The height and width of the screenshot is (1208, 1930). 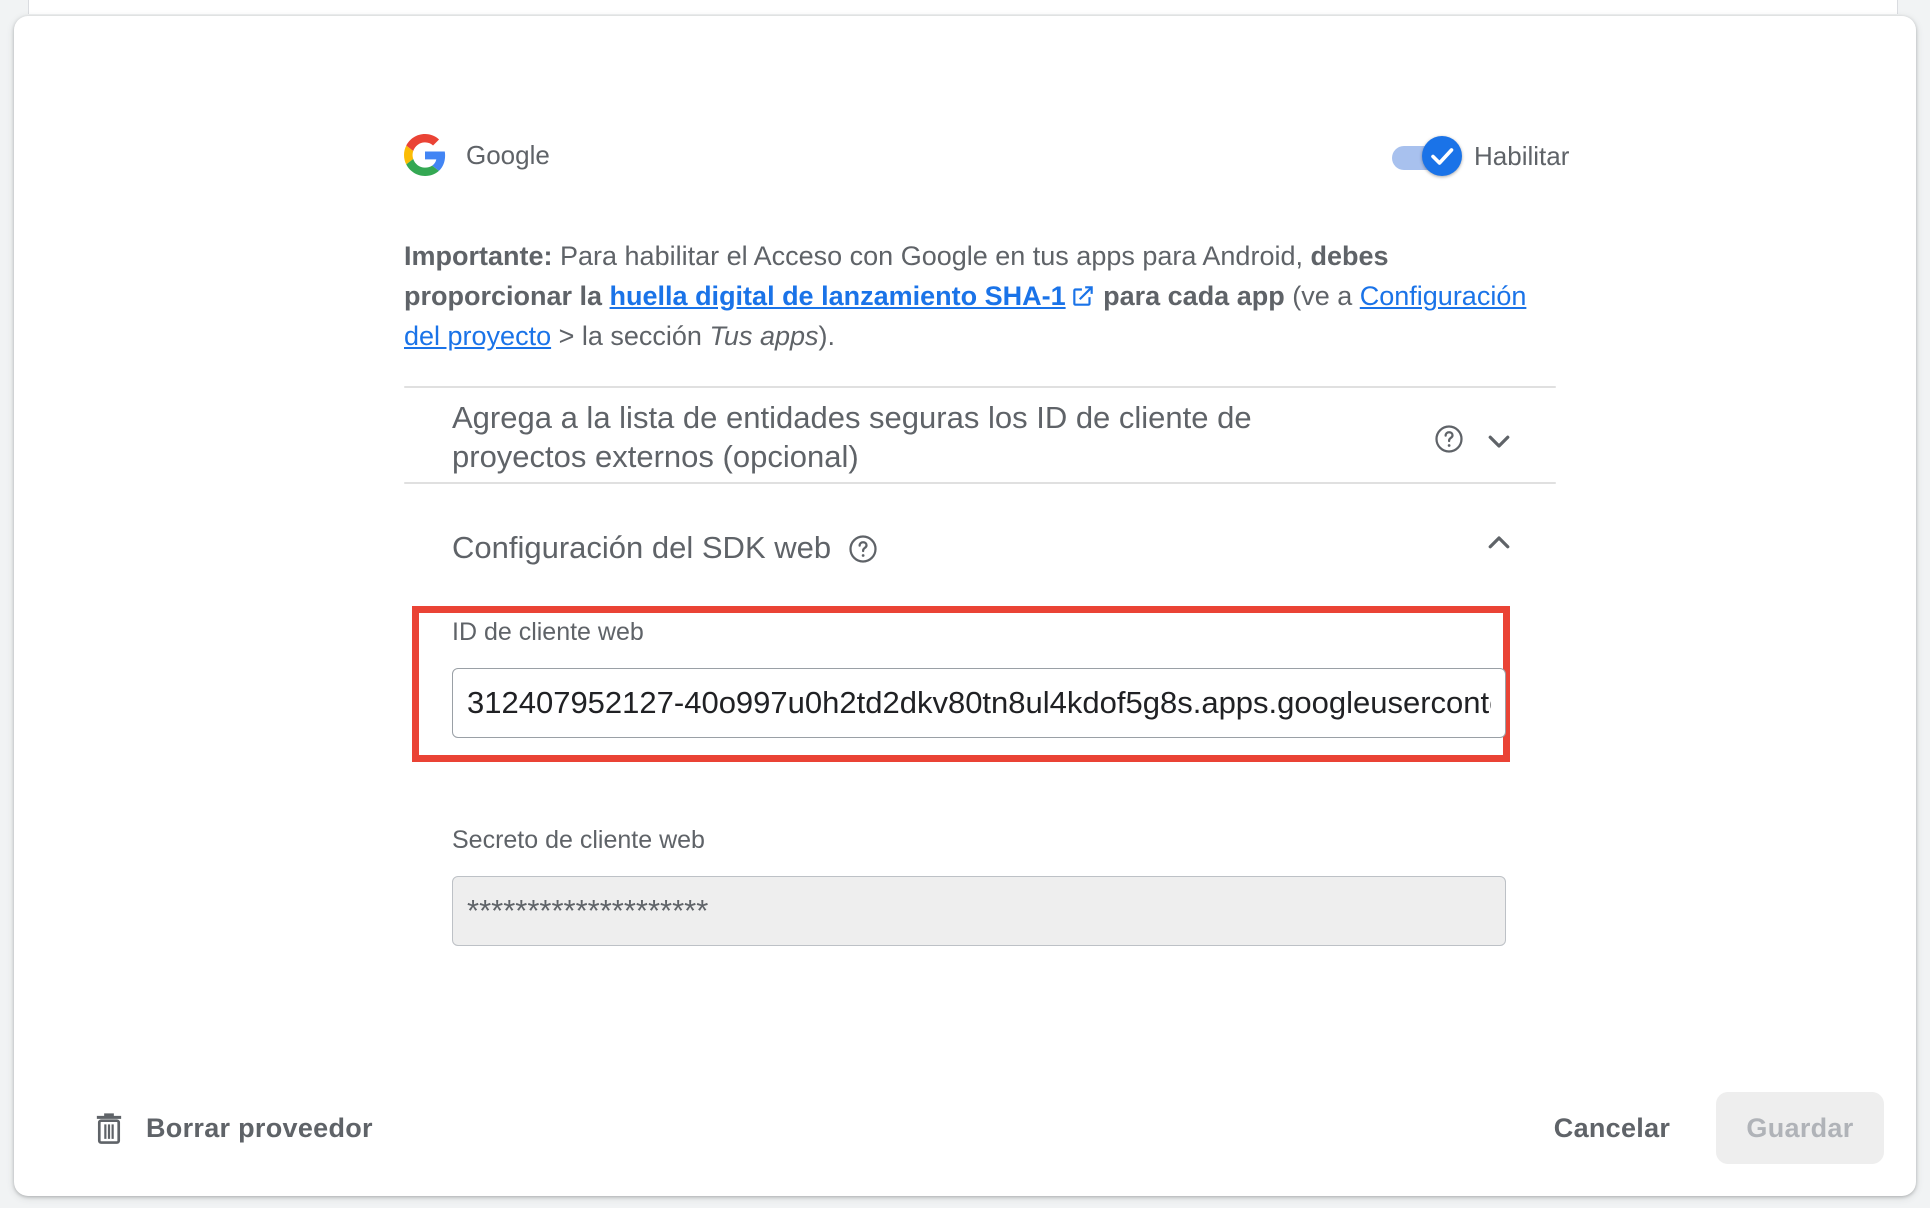 I want to click on save-button: Guardar, so click(x=1800, y=1128).